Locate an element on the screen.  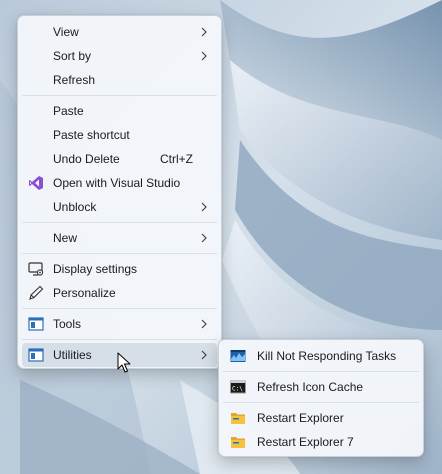
menu-item-paste: Paste is located at coordinates (119, 111).